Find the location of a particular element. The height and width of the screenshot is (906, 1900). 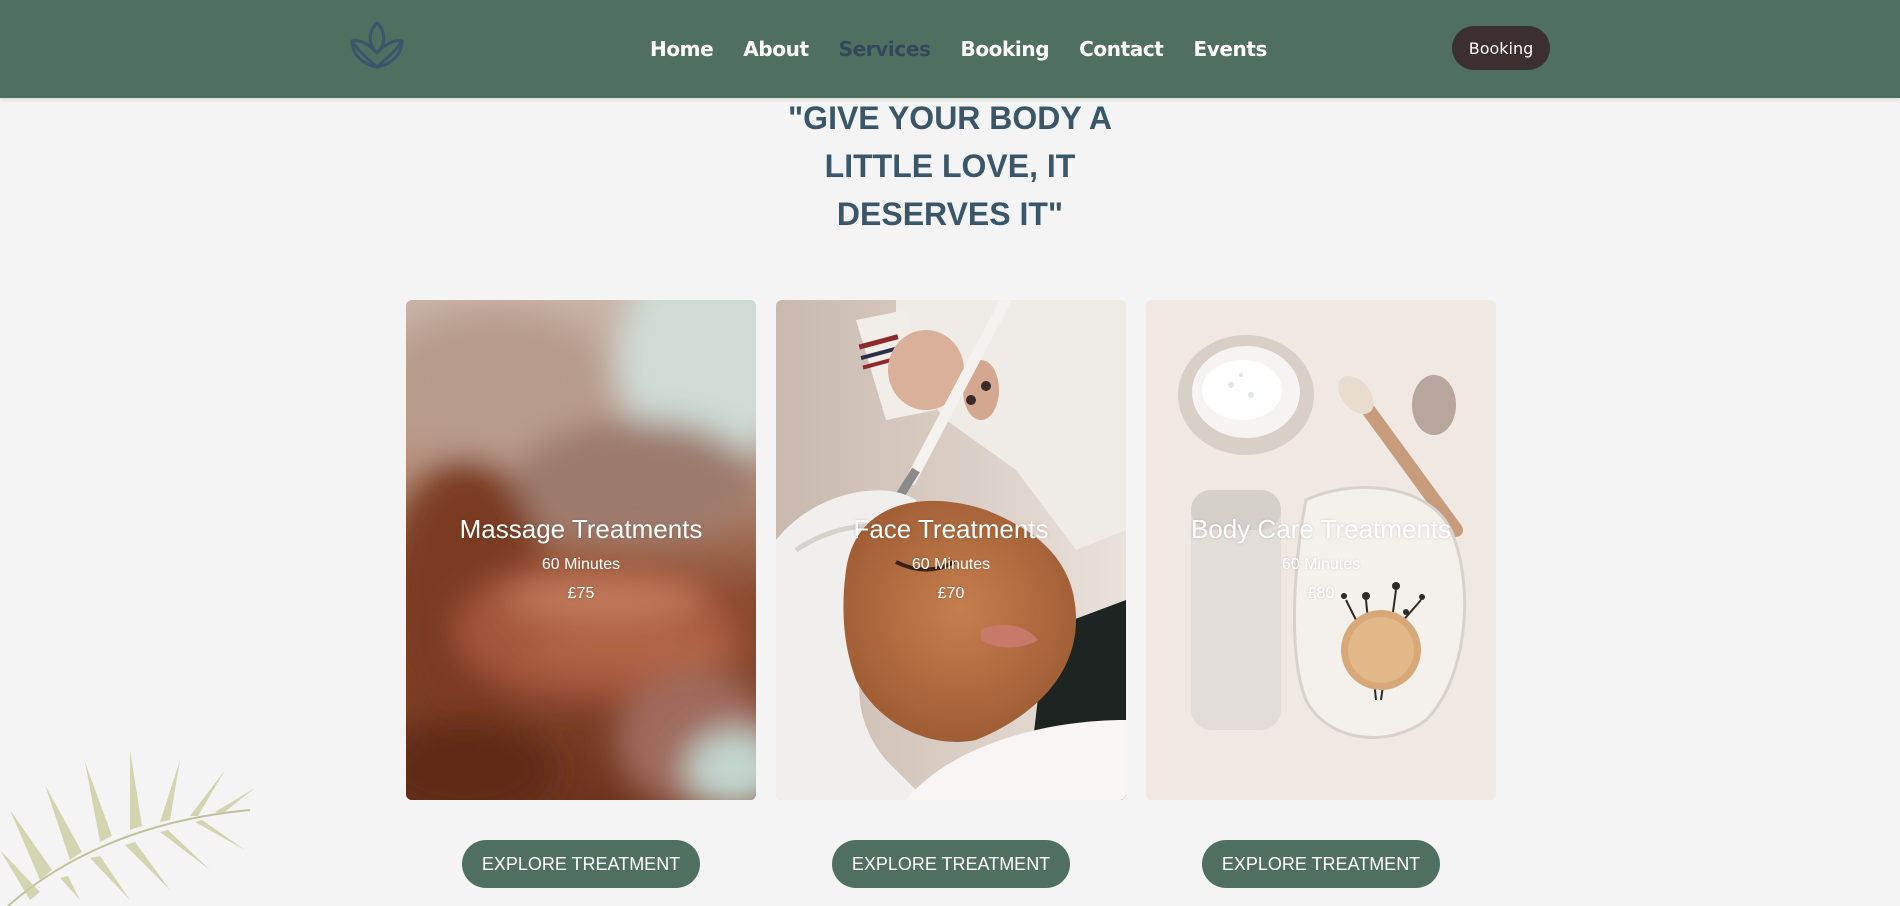

quote-line: LITTLE LOVE, IT is located at coordinates (950, 166).